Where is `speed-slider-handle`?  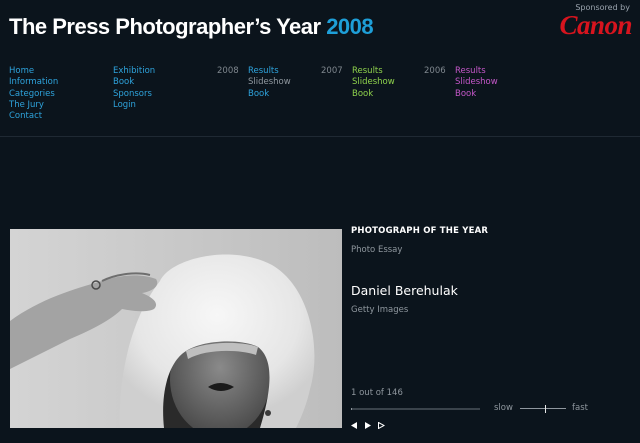 speed-slider-handle is located at coordinates (546, 409).